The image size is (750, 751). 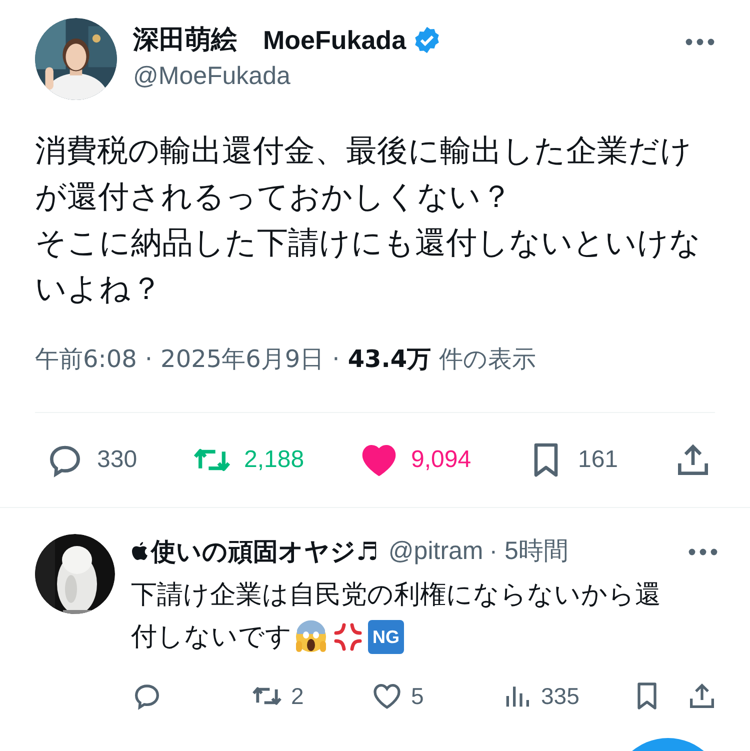 What do you see at coordinates (415, 460) in the screenshot?
I see `like-button: 9,094` at bounding box center [415, 460].